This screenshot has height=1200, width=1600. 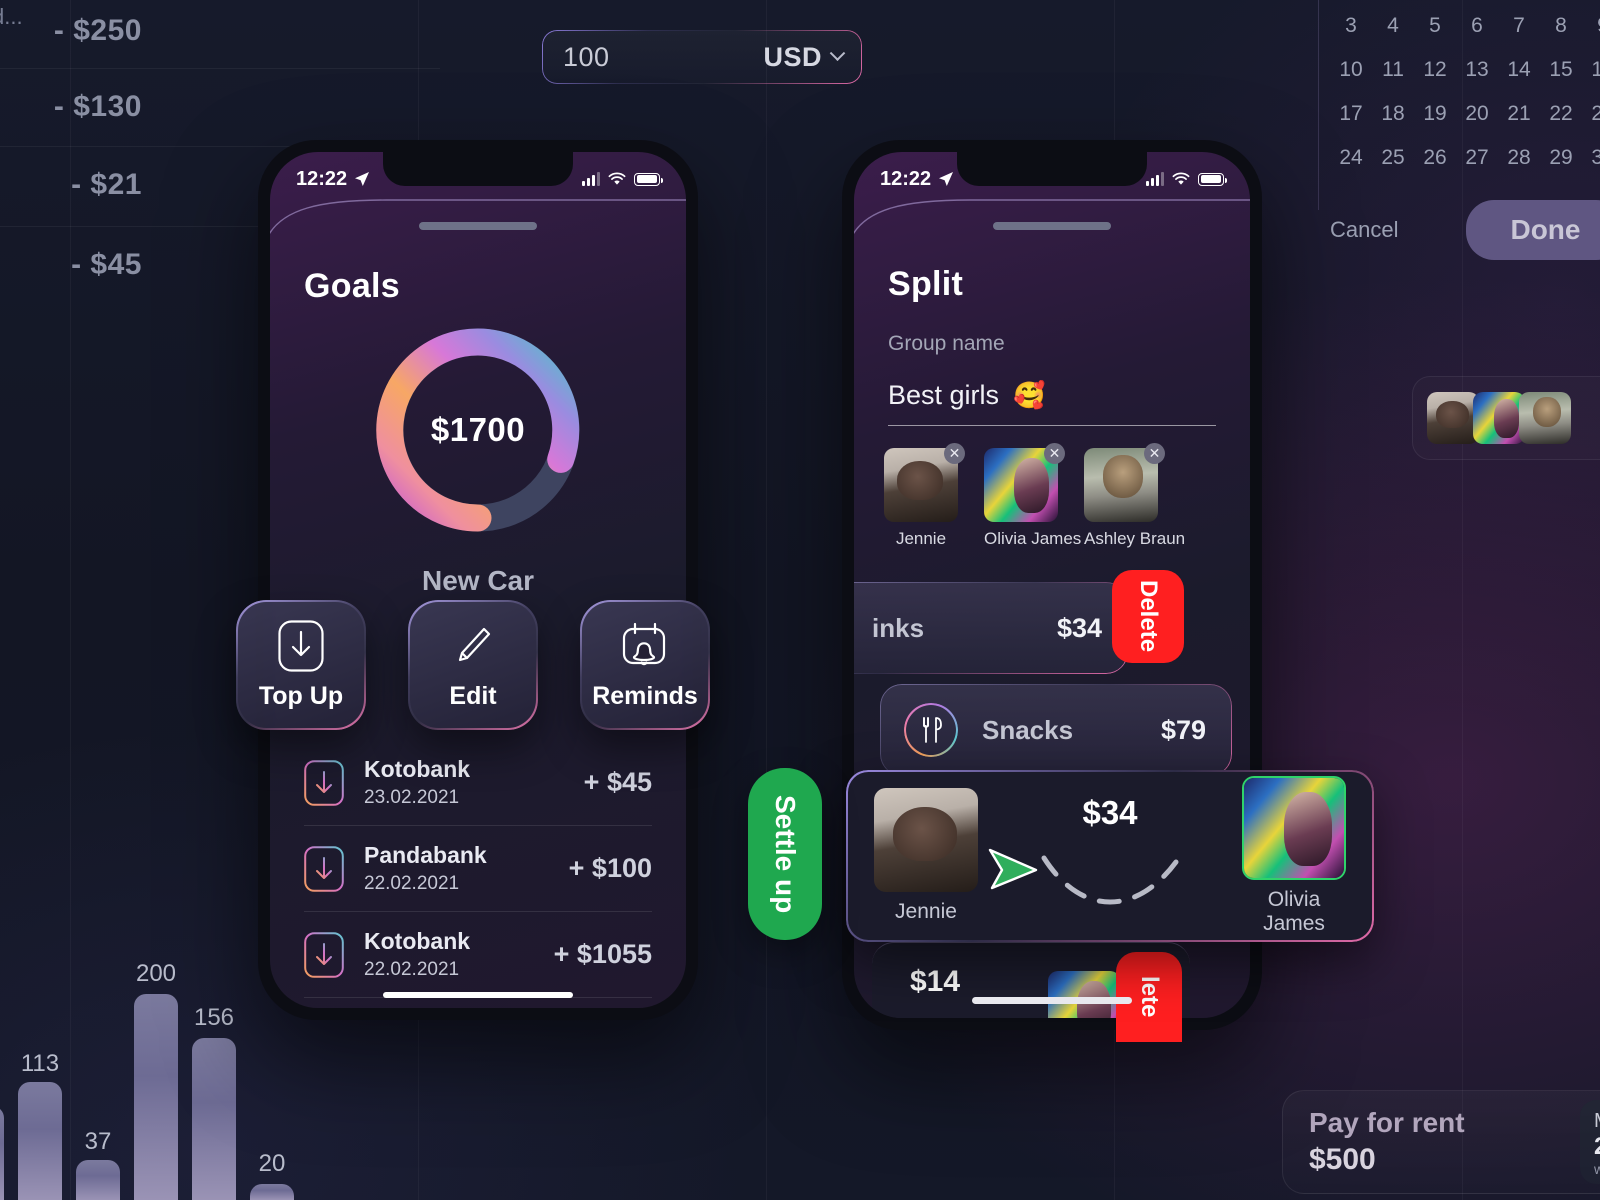 I want to click on calendar-day: 14, so click(x=1519, y=70).